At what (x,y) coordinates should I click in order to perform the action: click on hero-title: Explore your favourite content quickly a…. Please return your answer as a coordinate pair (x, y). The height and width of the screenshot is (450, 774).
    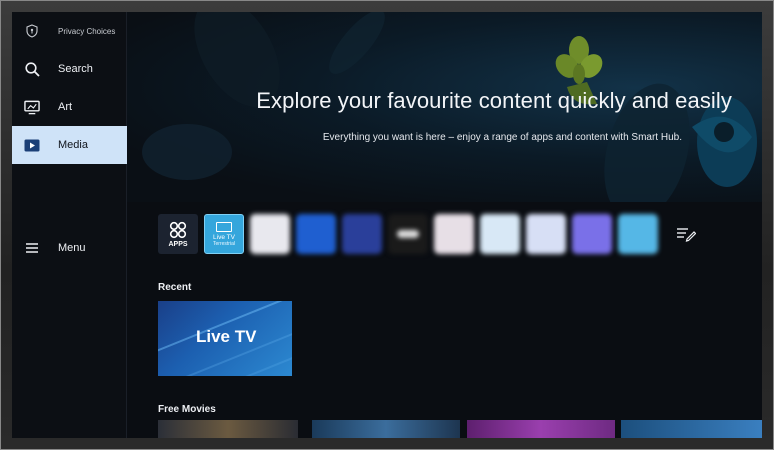
    Looking at the image, I should click on (494, 100).